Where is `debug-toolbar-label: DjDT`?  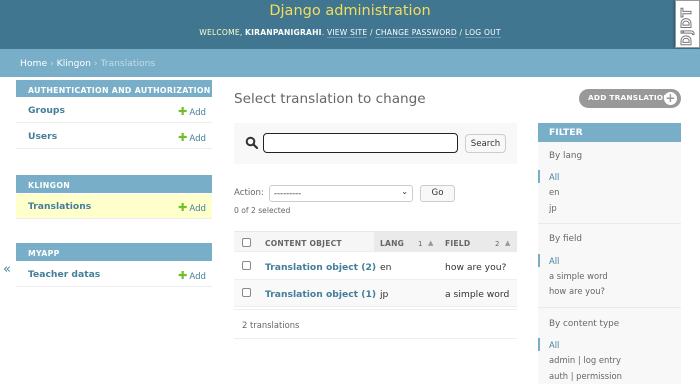
debug-toolbar-label: DjDT is located at coordinates (688, 27).